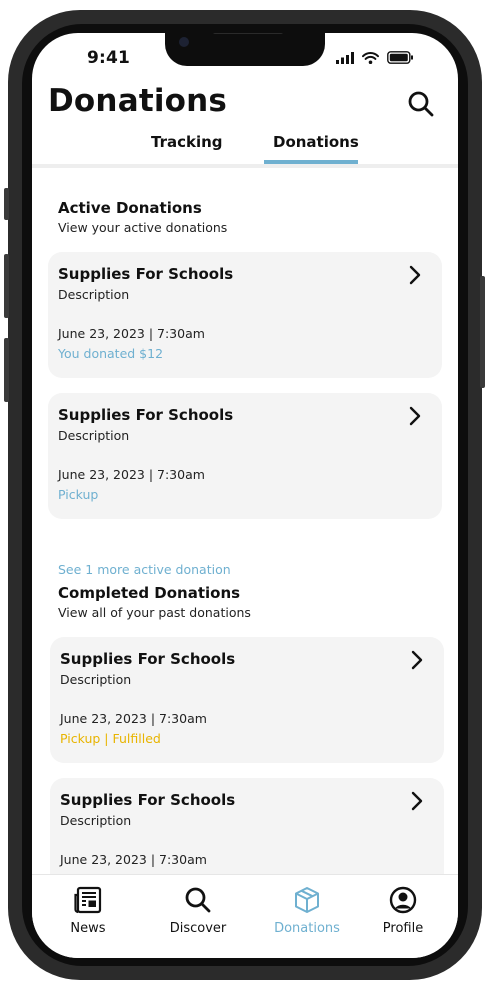  Describe the element at coordinates (403, 900) in the screenshot. I see `user-circle-icon` at that location.